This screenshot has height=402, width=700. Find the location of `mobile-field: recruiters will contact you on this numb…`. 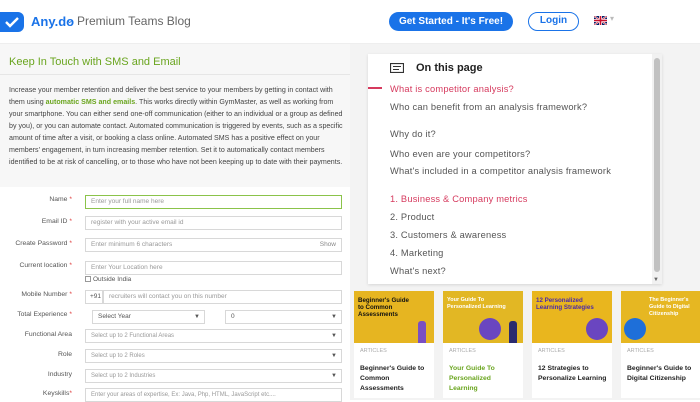

mobile-field: recruiters will contact you on this numb… is located at coordinates (222, 297).